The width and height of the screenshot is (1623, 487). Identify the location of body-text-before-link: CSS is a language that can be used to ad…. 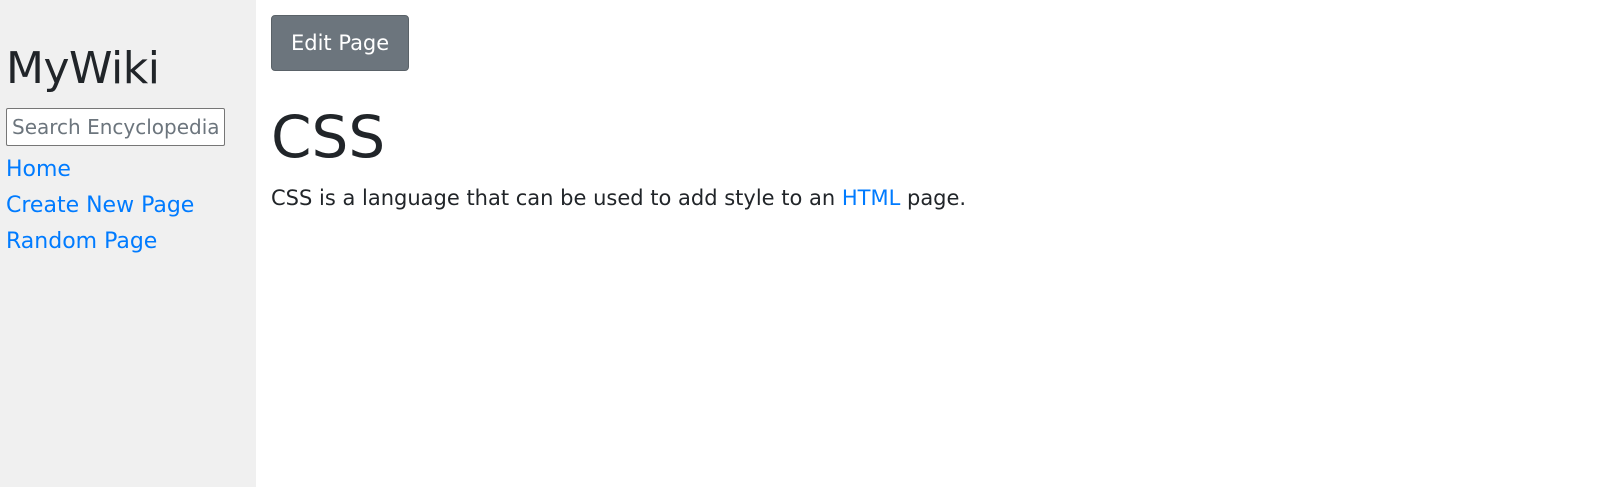
(556, 198).